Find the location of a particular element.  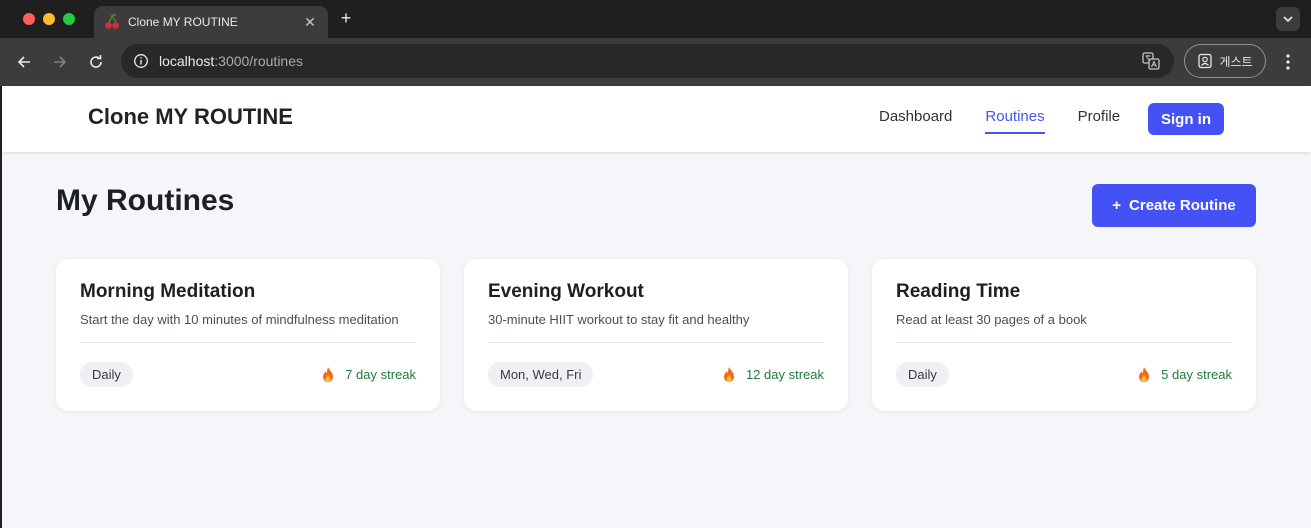

browser-tab-active: Clone MY ROUTINE ✕ is located at coordinates (211, 22).